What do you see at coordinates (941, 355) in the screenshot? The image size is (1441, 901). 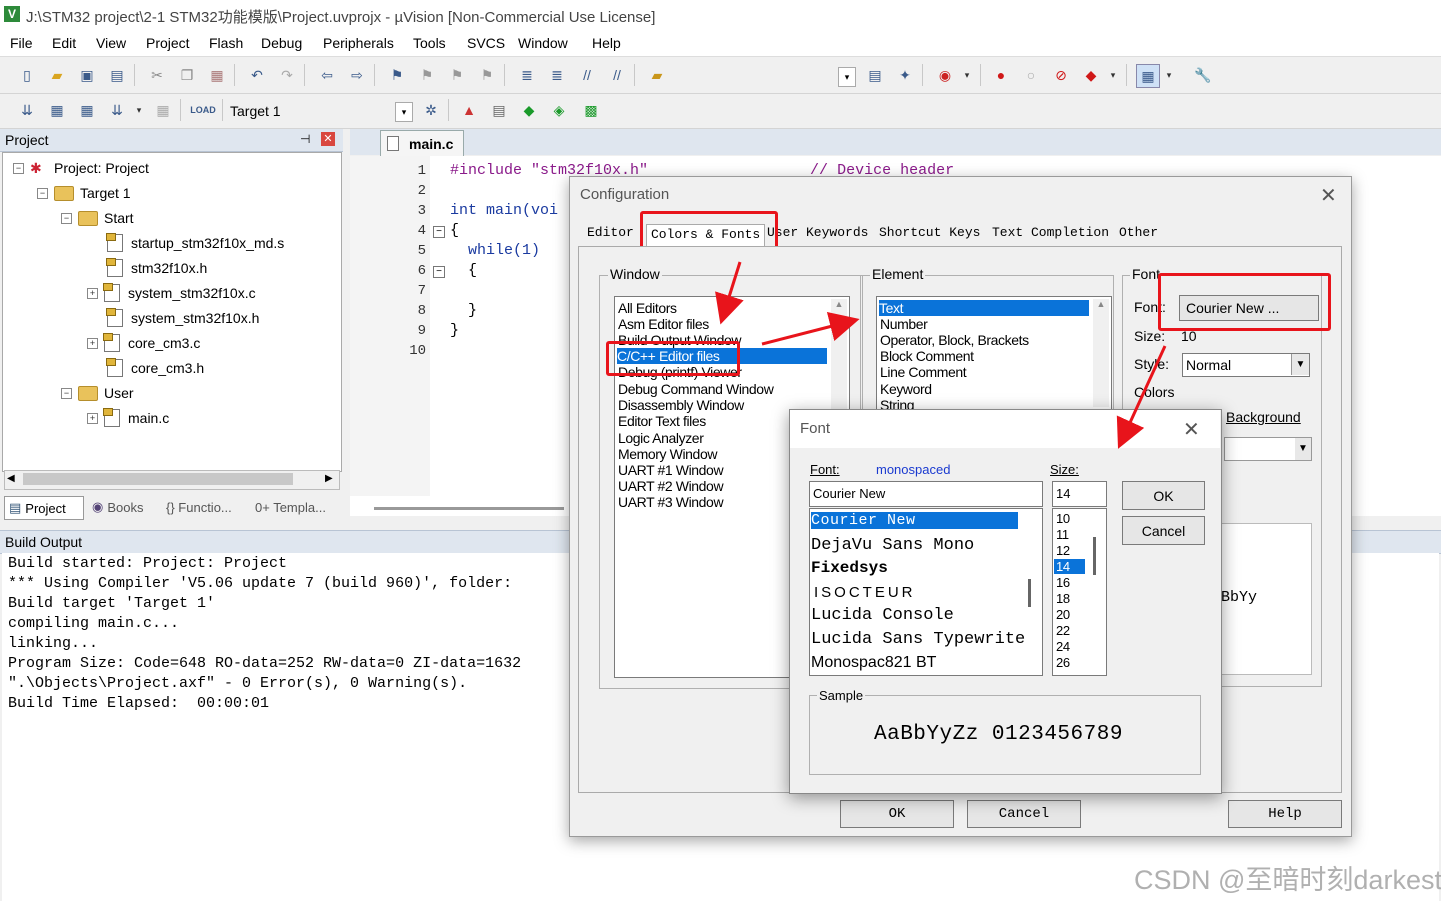 I see `annotation-arrows` at bounding box center [941, 355].